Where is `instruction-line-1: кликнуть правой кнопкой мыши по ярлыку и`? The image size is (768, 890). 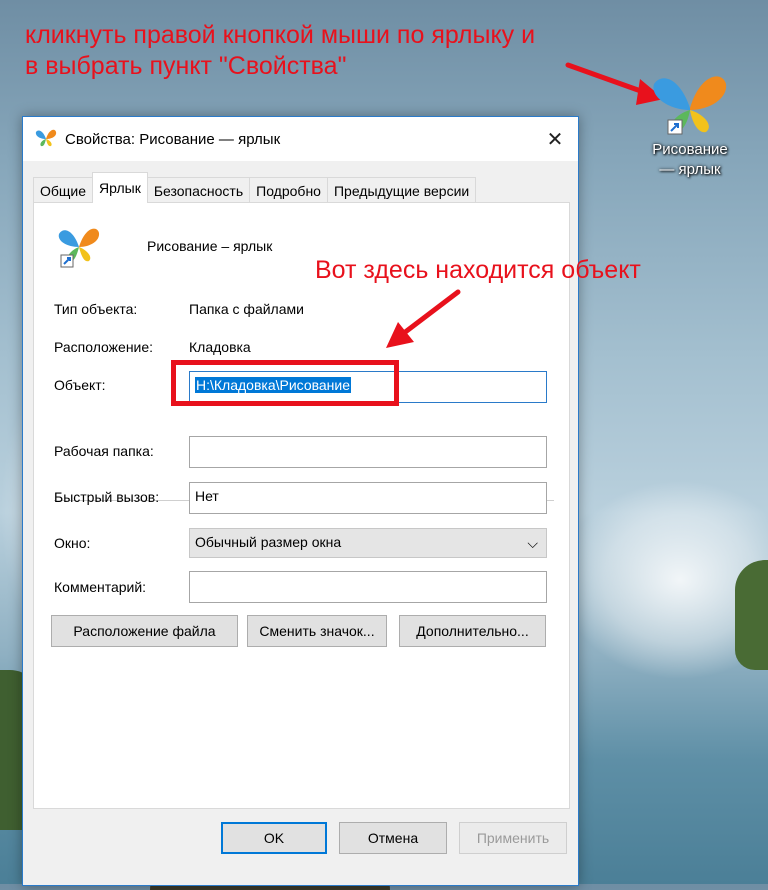 instruction-line-1: кликнуть правой кнопкой мыши по ярлыку и is located at coordinates (280, 35).